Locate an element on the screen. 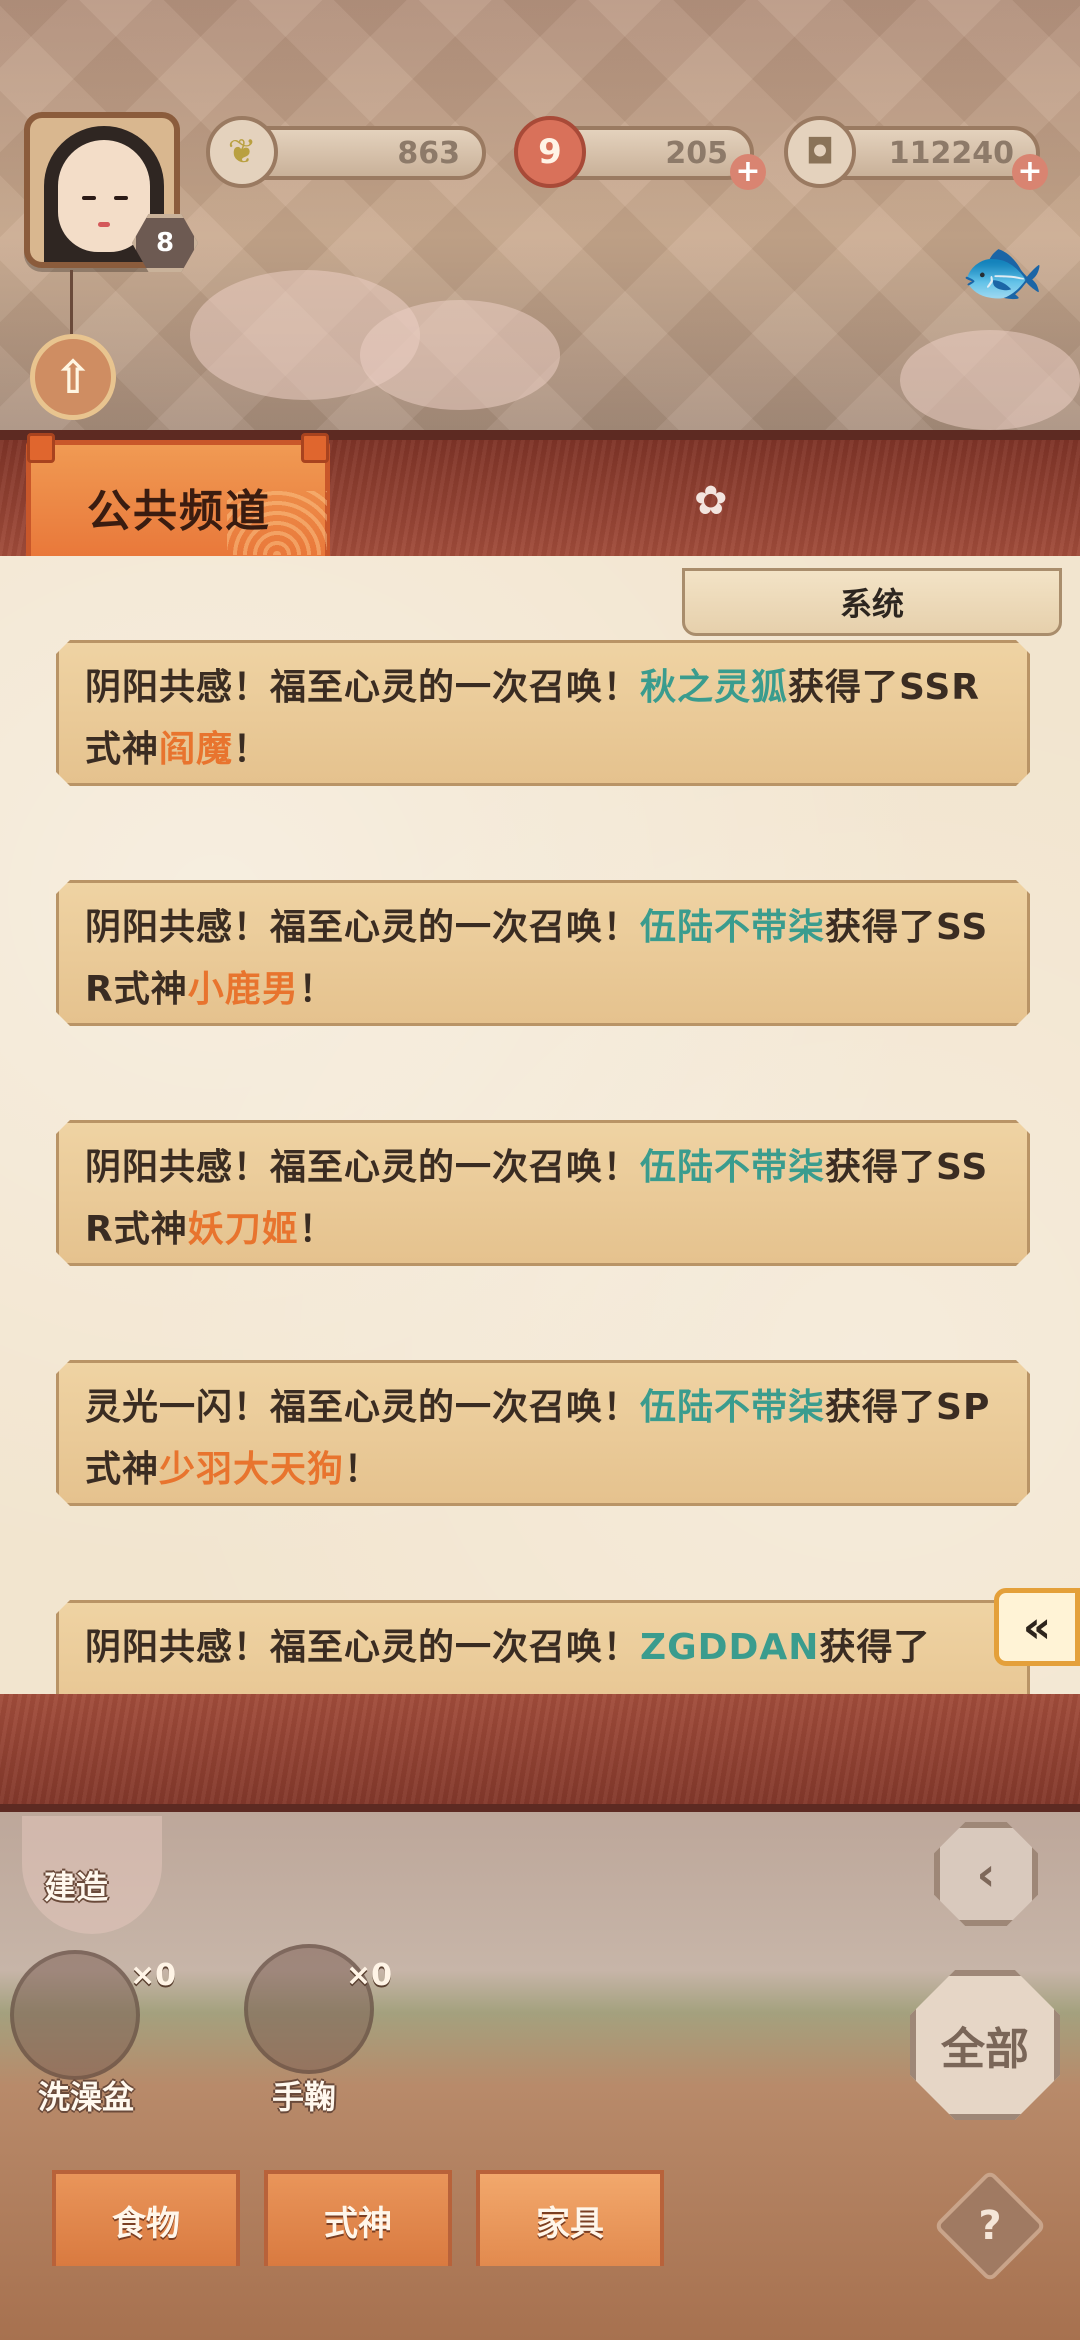 This screenshot has width=1080, height=2340. lantern-string is located at coordinates (71, 302).